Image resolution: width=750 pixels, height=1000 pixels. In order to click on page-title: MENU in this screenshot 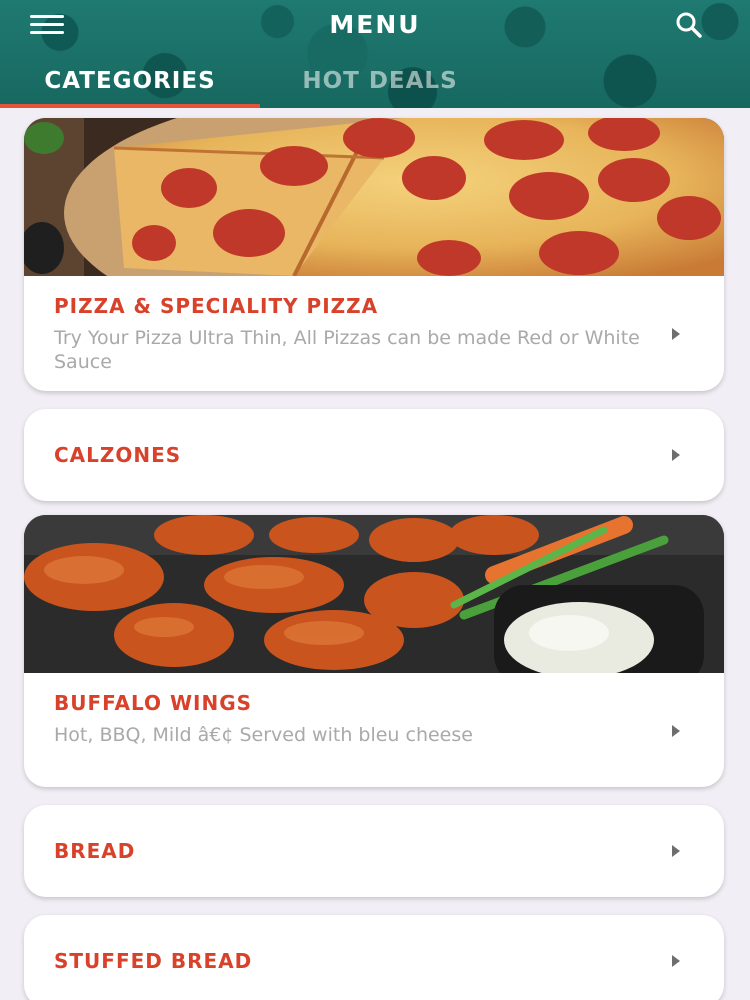, I will do `click(375, 24)`.